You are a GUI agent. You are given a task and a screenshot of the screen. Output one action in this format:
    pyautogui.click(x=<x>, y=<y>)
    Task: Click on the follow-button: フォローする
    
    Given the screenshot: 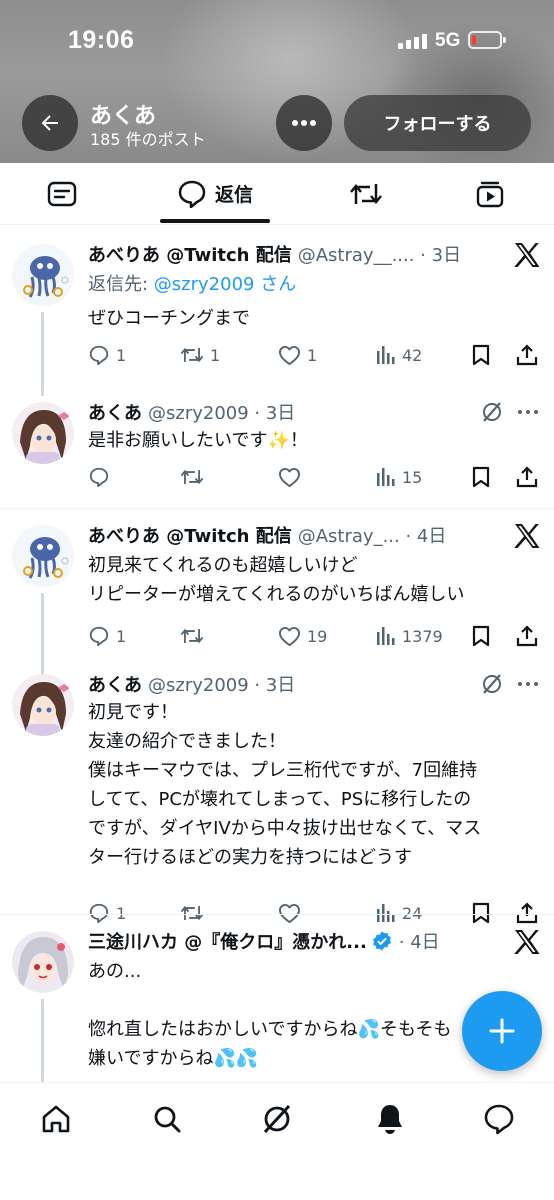 What is the action you would take?
    pyautogui.click(x=437, y=123)
    